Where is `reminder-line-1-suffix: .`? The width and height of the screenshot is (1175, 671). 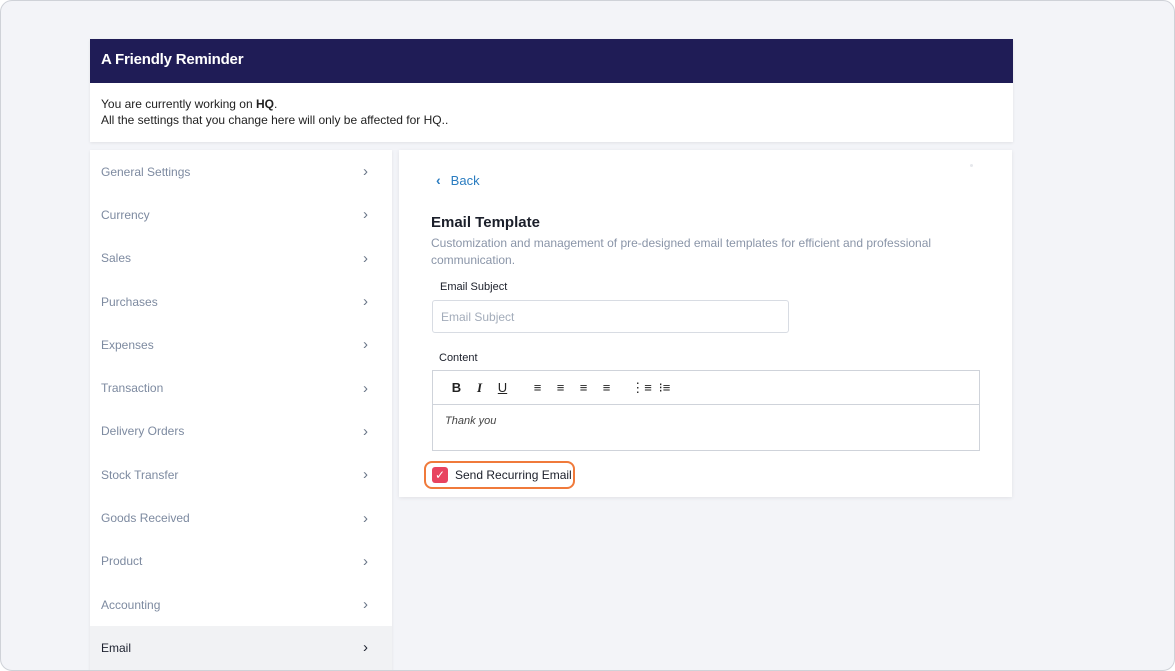
reminder-line-1-suffix: . is located at coordinates (275, 104).